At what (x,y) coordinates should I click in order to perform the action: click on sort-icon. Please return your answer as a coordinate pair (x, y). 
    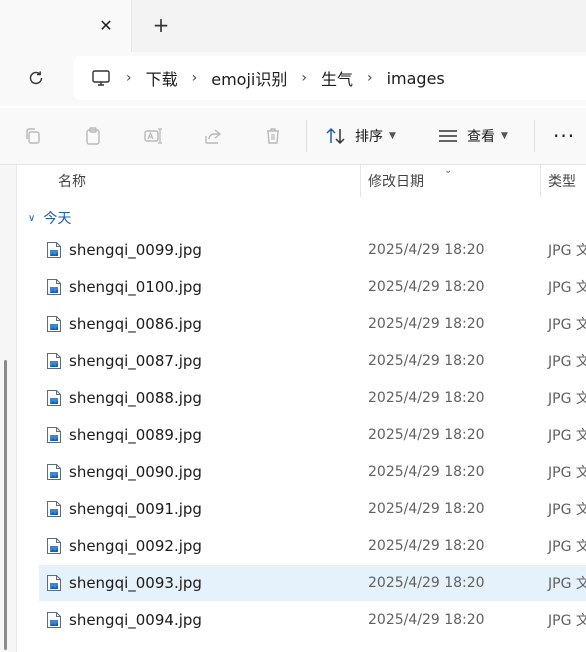
    Looking at the image, I should click on (335, 136).